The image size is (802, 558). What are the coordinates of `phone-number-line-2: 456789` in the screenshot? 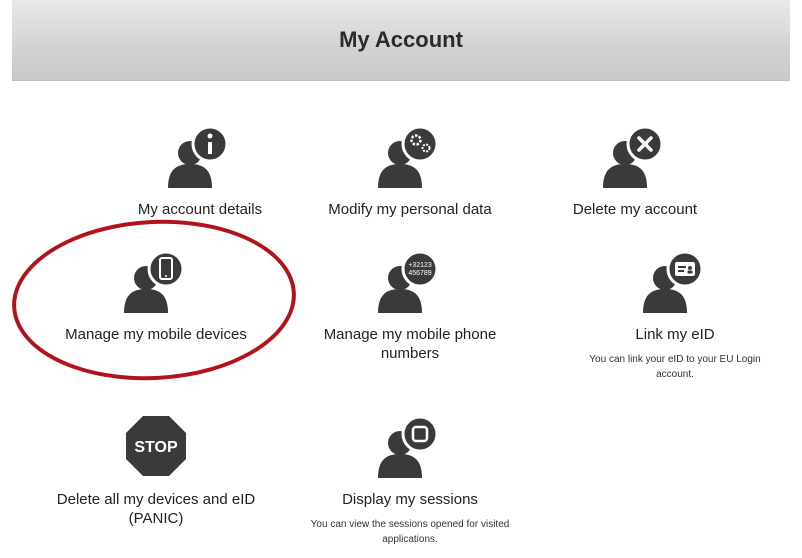 It's located at (419, 273).